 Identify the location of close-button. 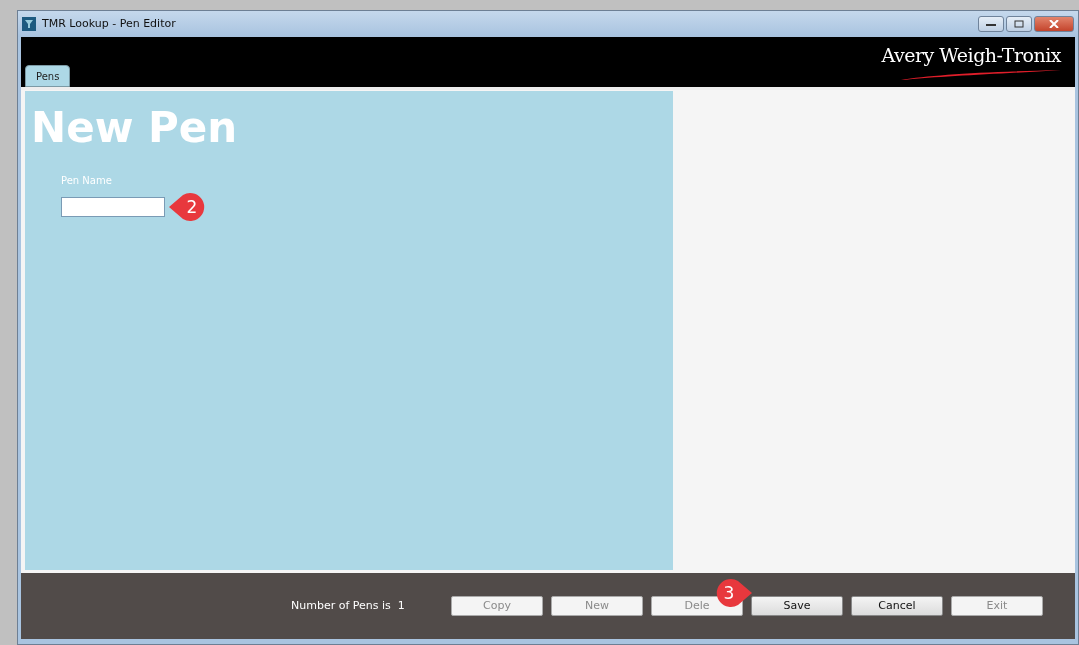
(1054, 24).